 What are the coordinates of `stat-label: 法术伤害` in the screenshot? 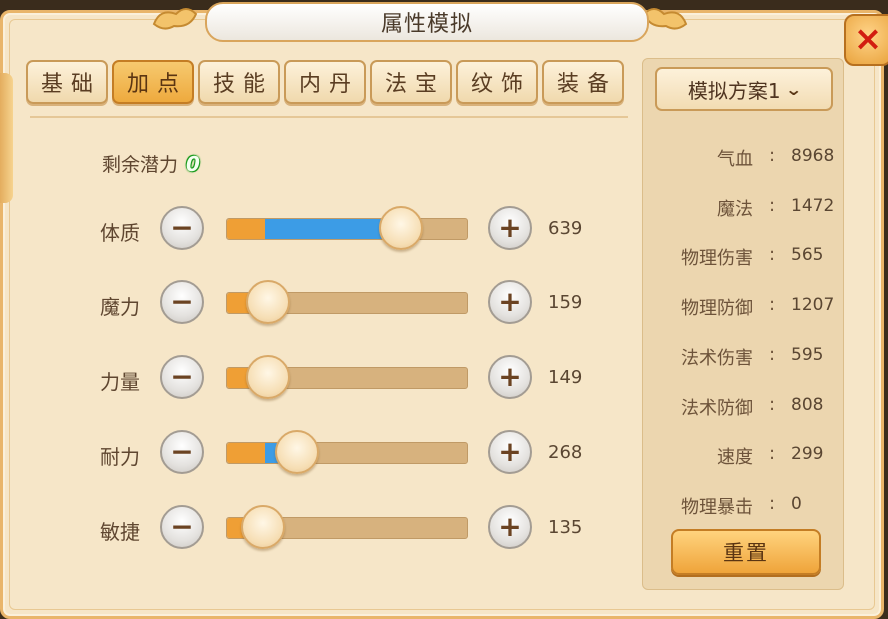 It's located at (717, 358).